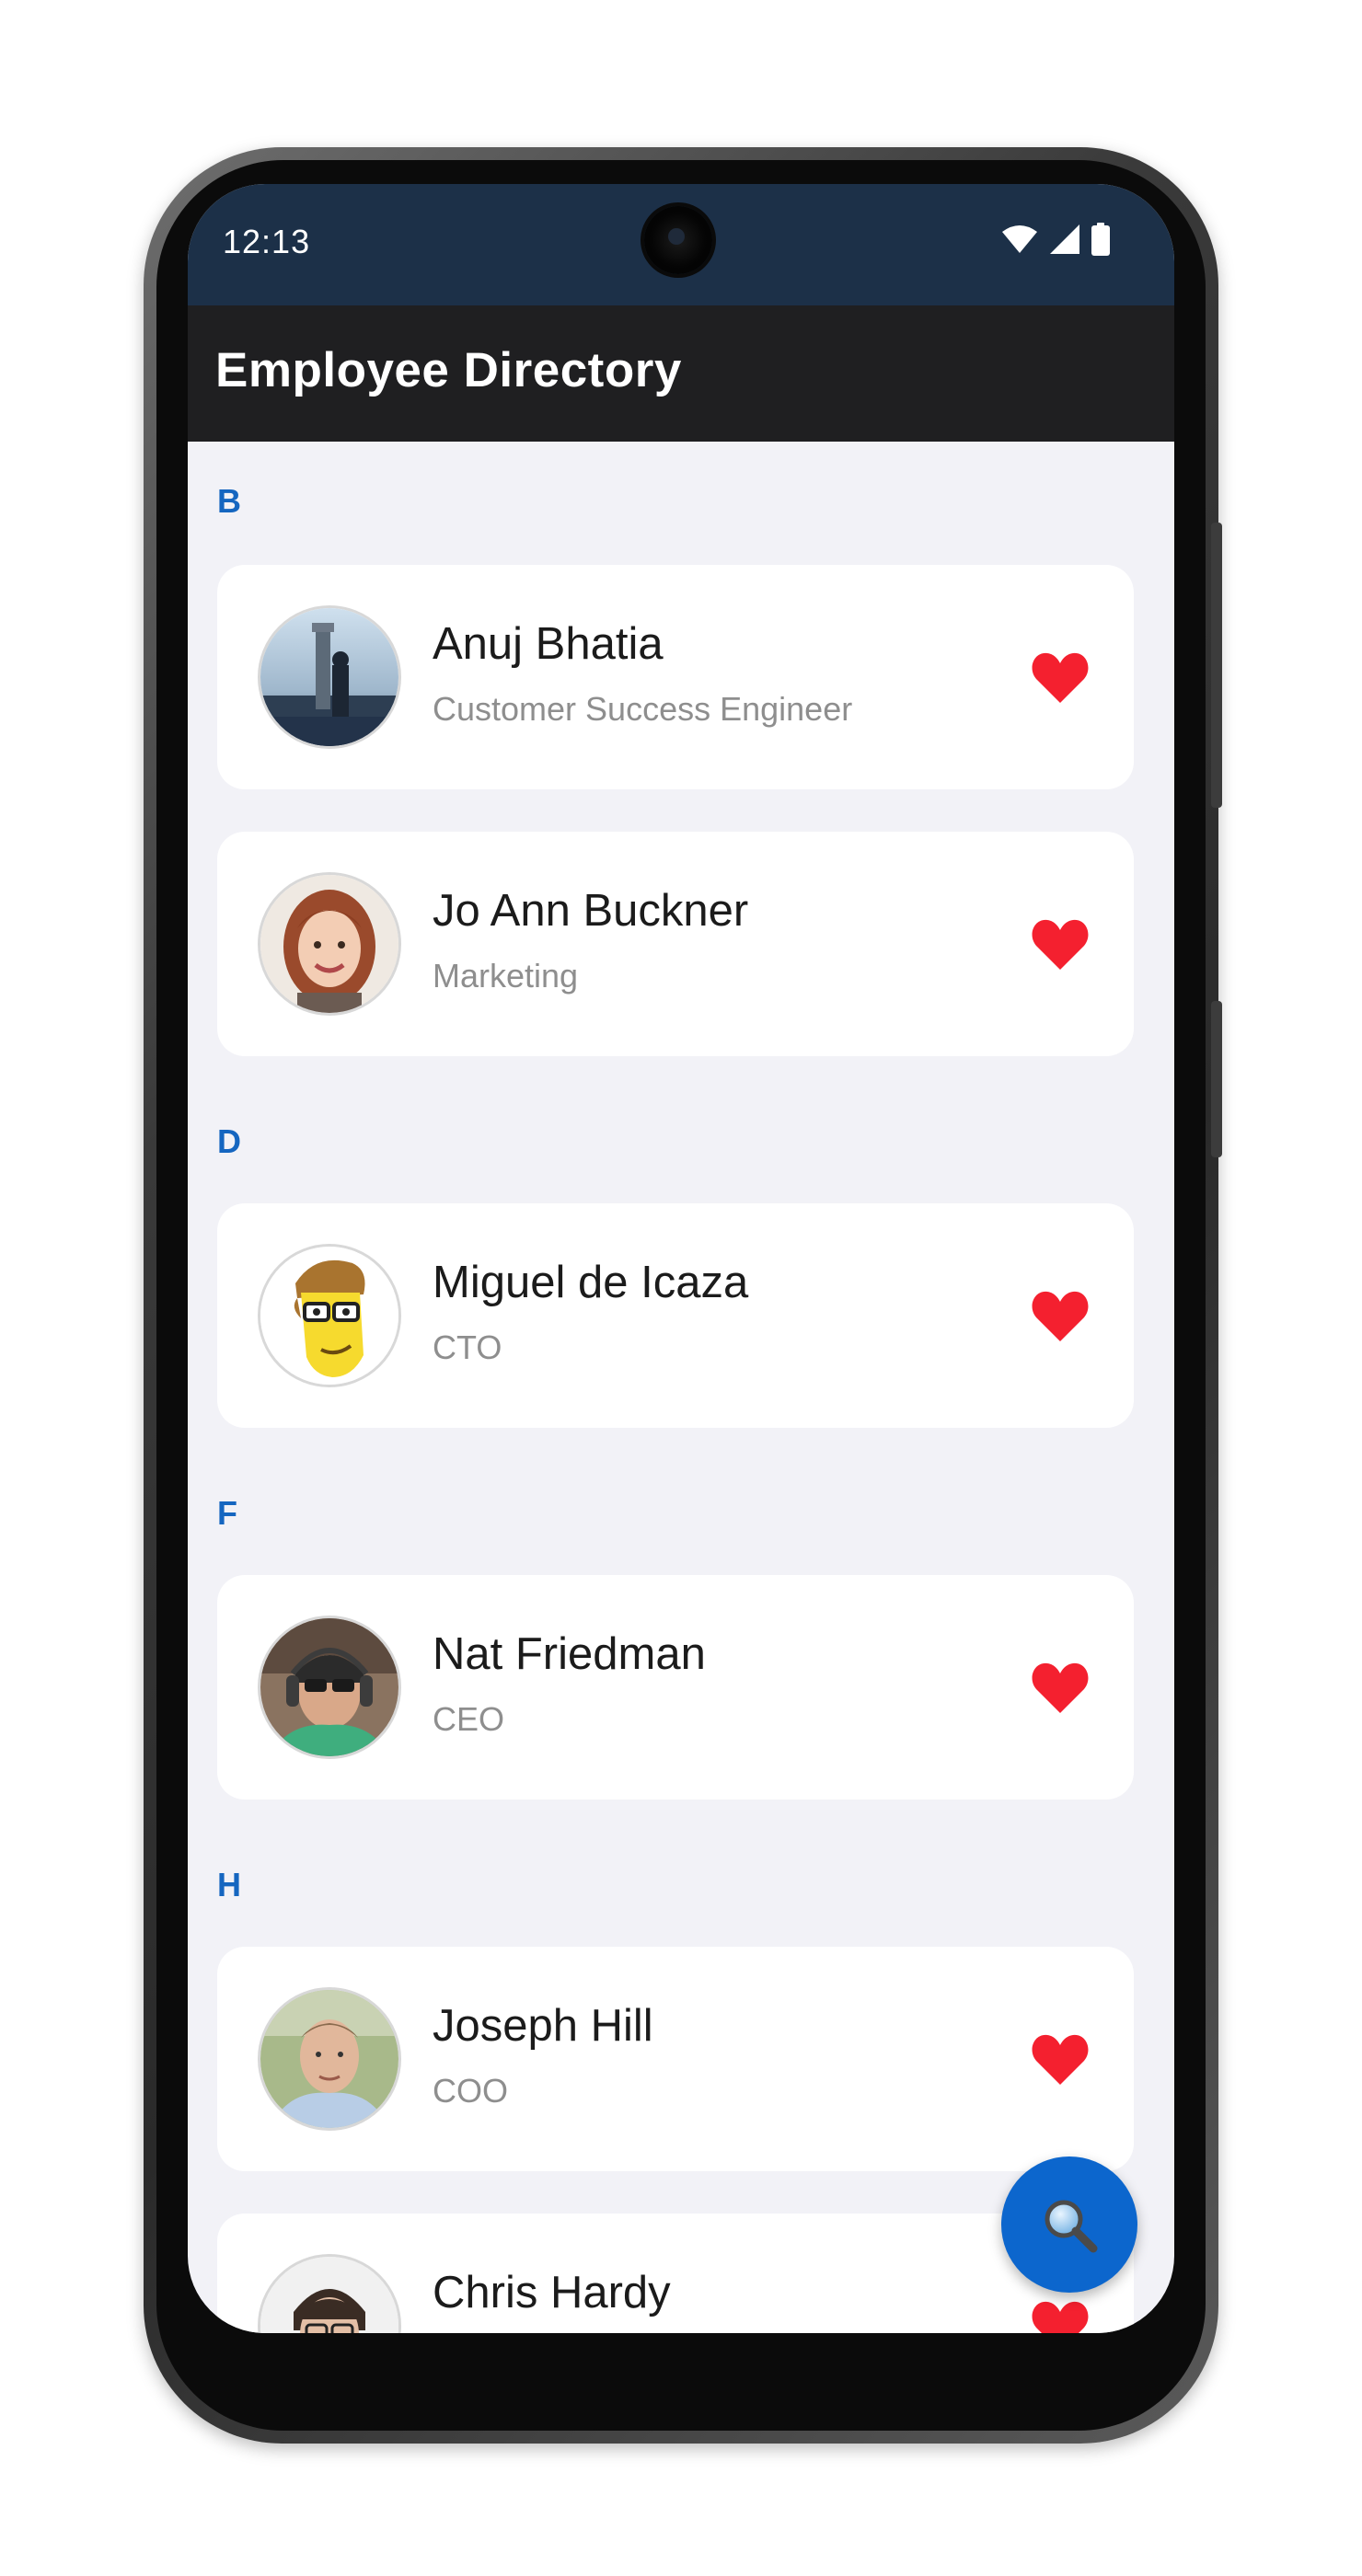 The width and height of the screenshot is (1362, 2576). I want to click on status-bar: 12:13, so click(681, 244).